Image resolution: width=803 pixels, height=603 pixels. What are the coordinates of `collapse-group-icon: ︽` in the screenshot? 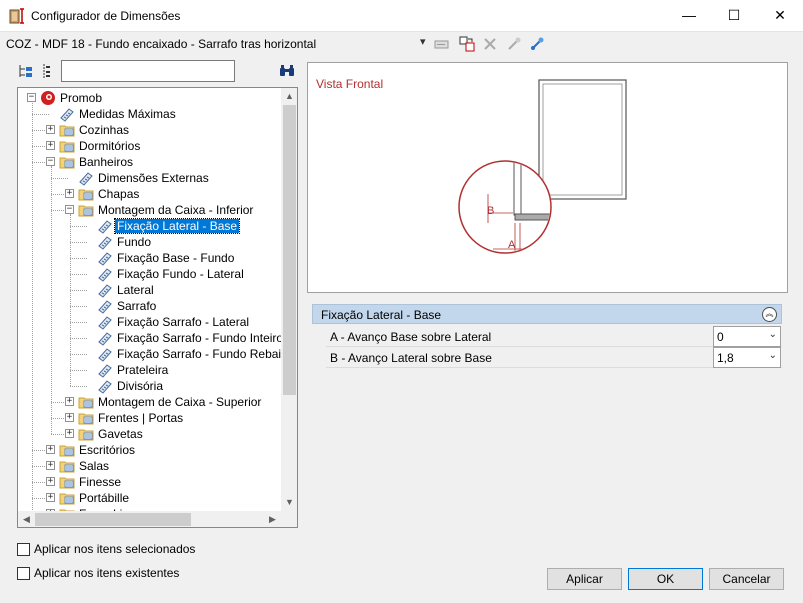 It's located at (769, 314).